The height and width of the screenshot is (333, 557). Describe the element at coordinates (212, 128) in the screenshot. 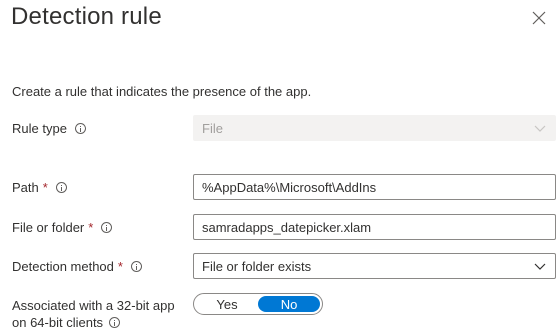

I see `rule-type-value: File` at that location.